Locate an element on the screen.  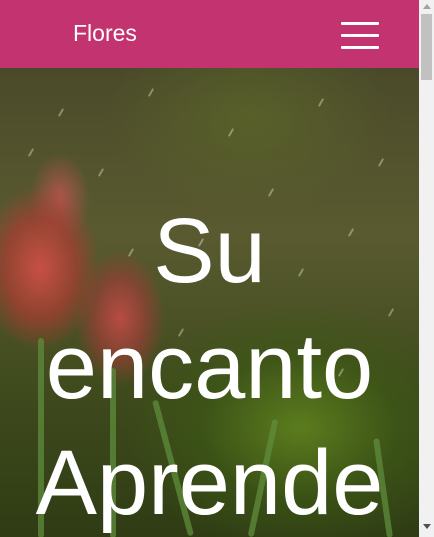
navbar: Flores is located at coordinates (209, 34).